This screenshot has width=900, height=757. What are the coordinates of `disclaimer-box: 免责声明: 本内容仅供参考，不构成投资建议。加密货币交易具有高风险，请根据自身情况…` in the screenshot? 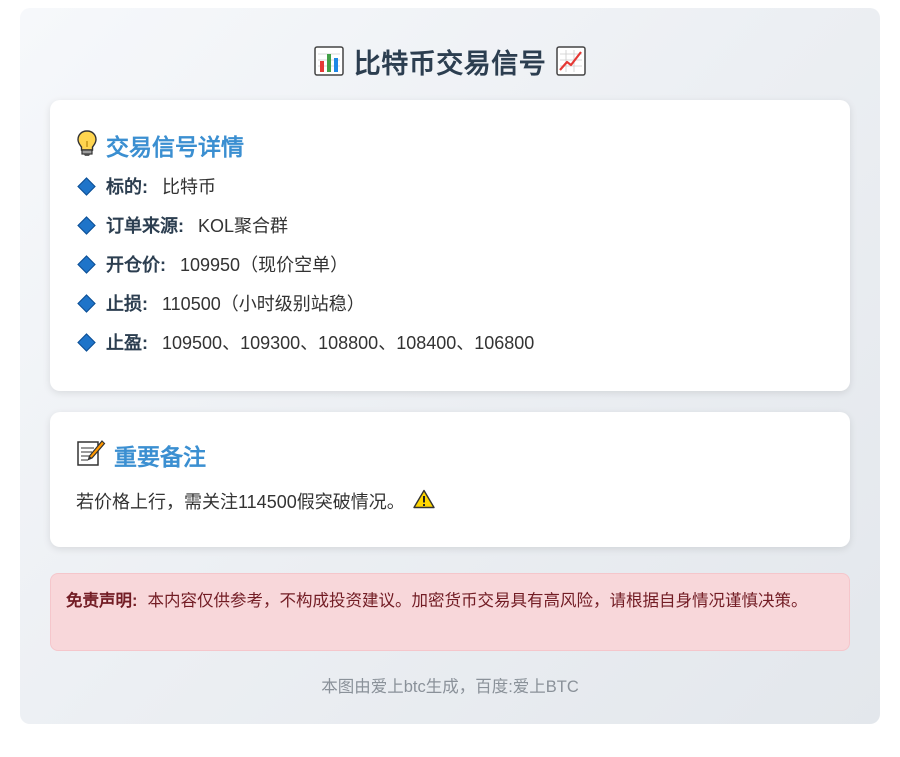 It's located at (450, 612).